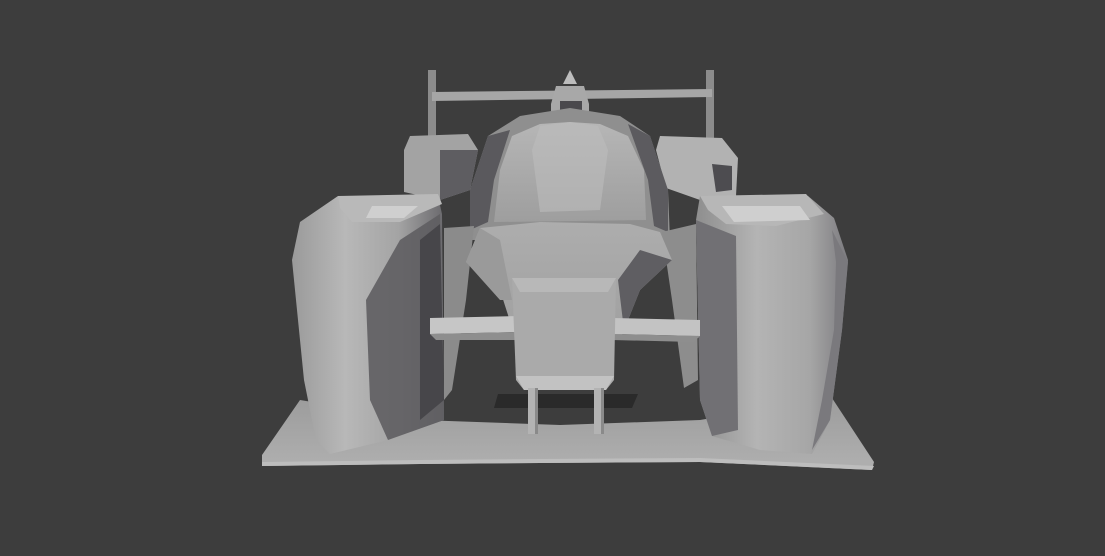  What do you see at coordinates (536, 411) in the screenshot?
I see `nose-support-left-shade` at bounding box center [536, 411].